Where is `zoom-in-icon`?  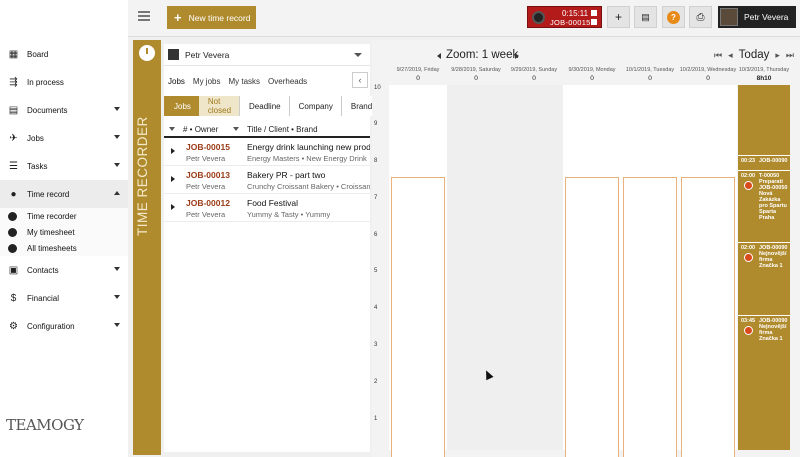 zoom-in-icon is located at coordinates (517, 56).